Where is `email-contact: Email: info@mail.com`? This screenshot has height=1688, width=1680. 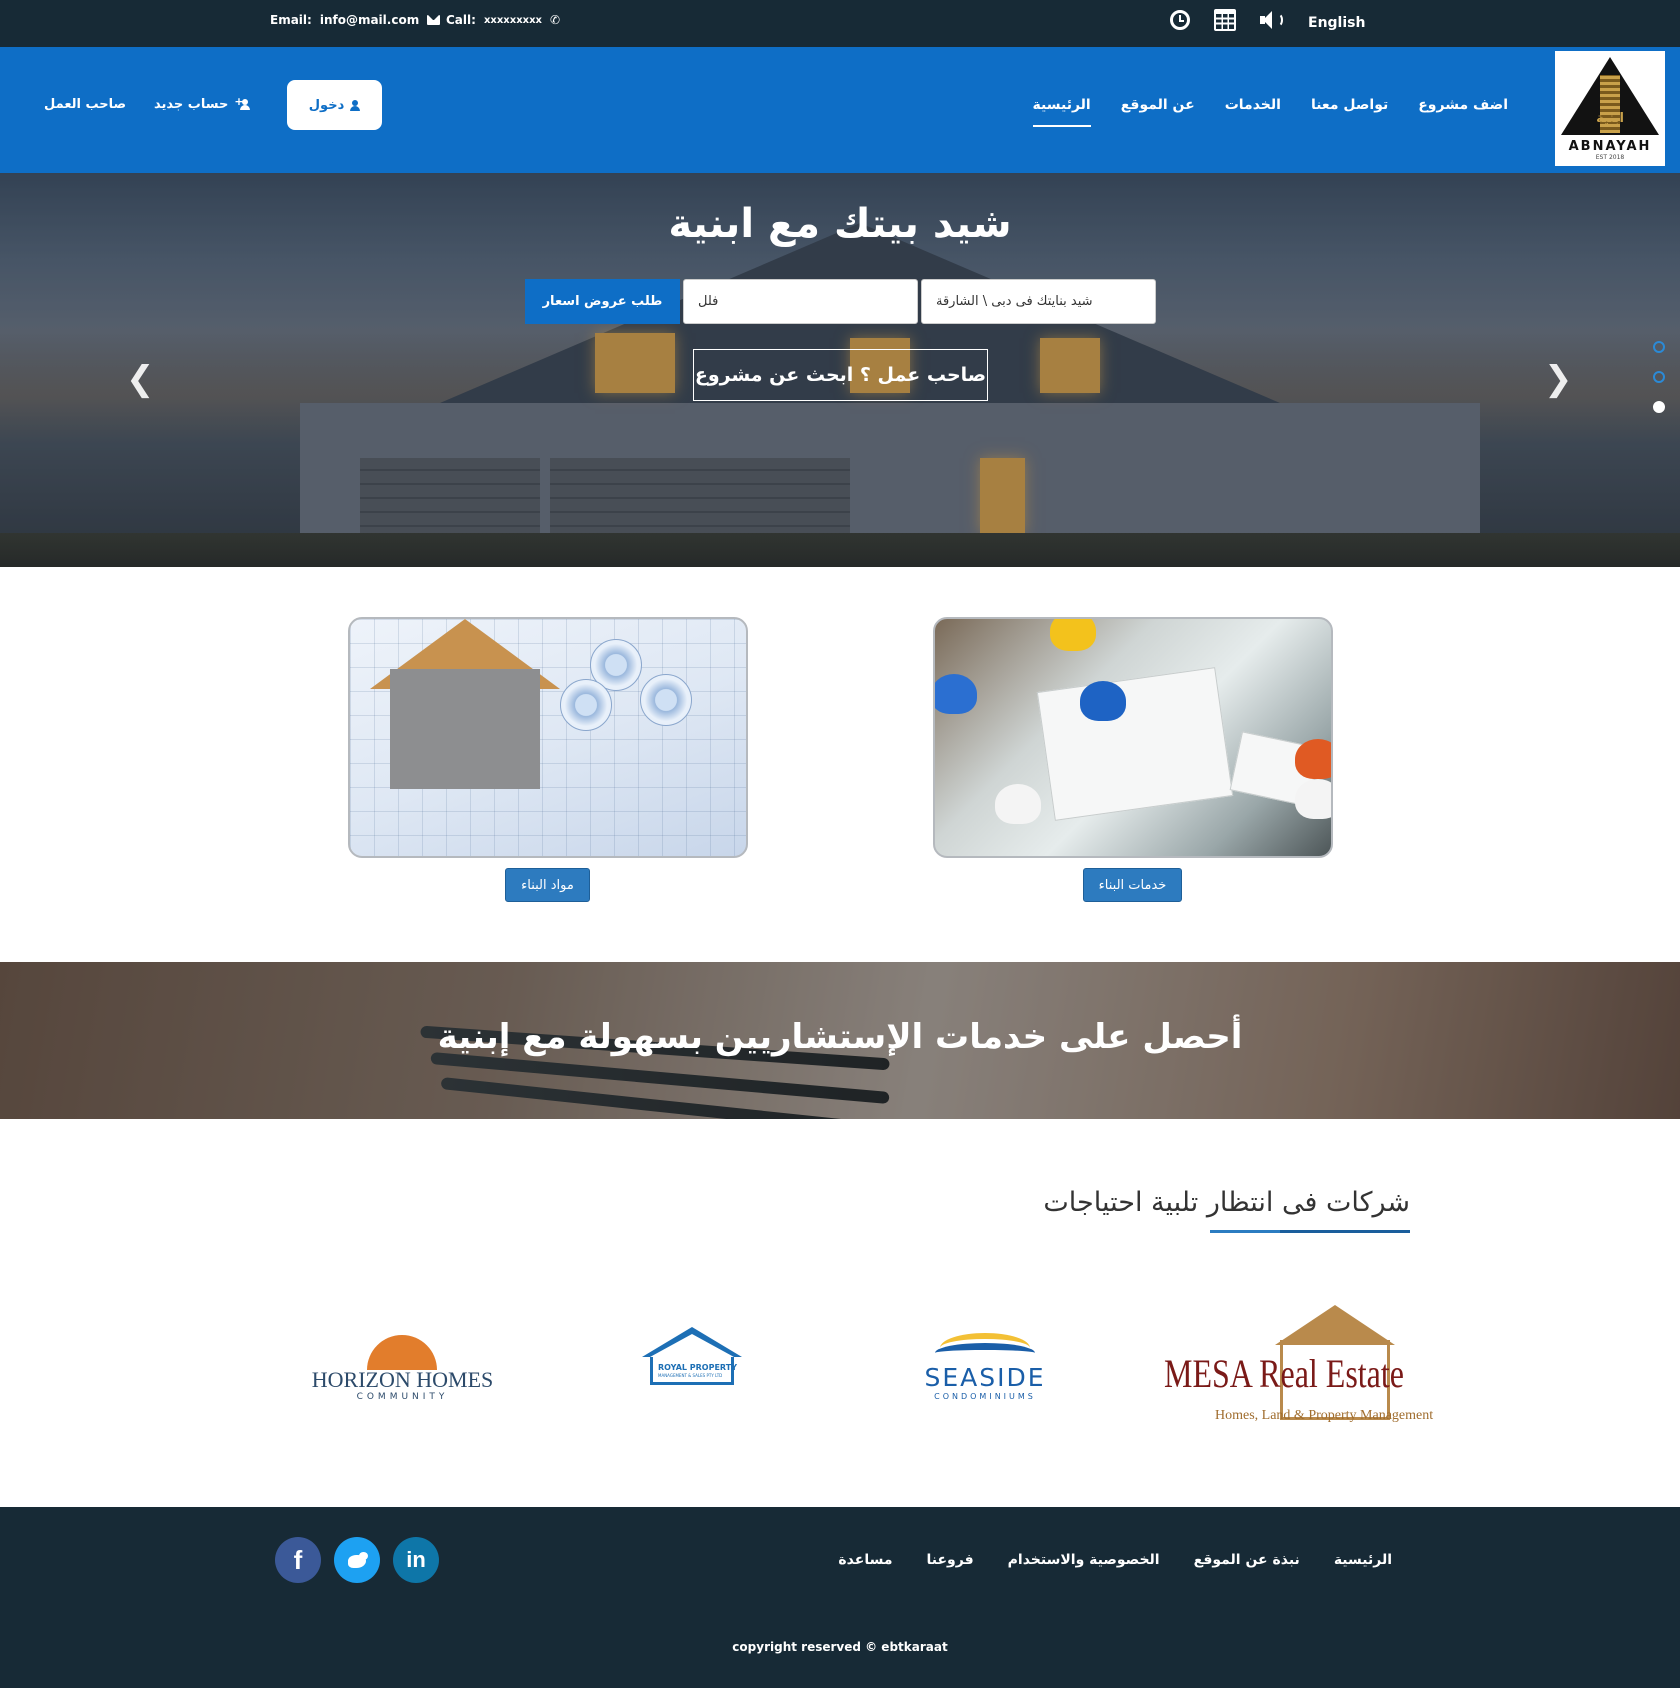 email-contact: Email: info@mail.com is located at coordinates (355, 20).